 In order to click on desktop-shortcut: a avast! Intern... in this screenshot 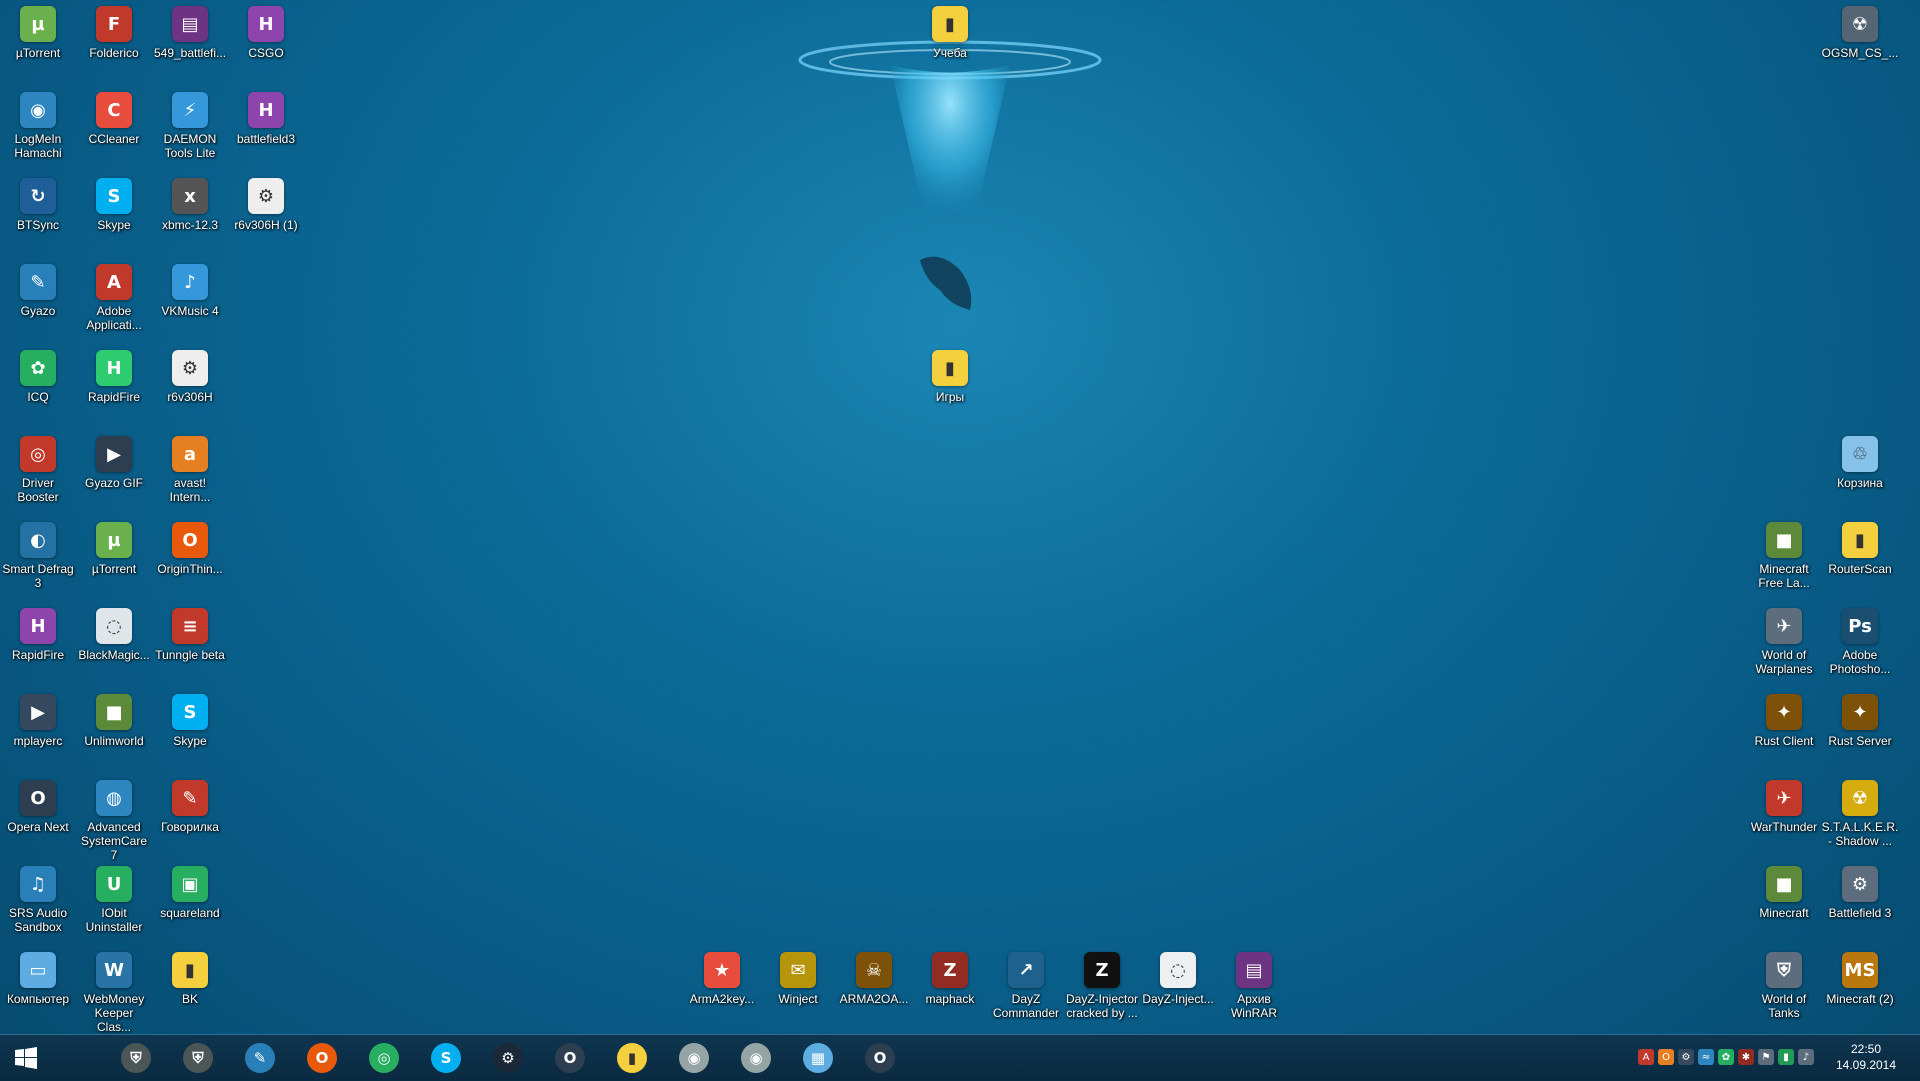, I will do `click(190, 470)`.